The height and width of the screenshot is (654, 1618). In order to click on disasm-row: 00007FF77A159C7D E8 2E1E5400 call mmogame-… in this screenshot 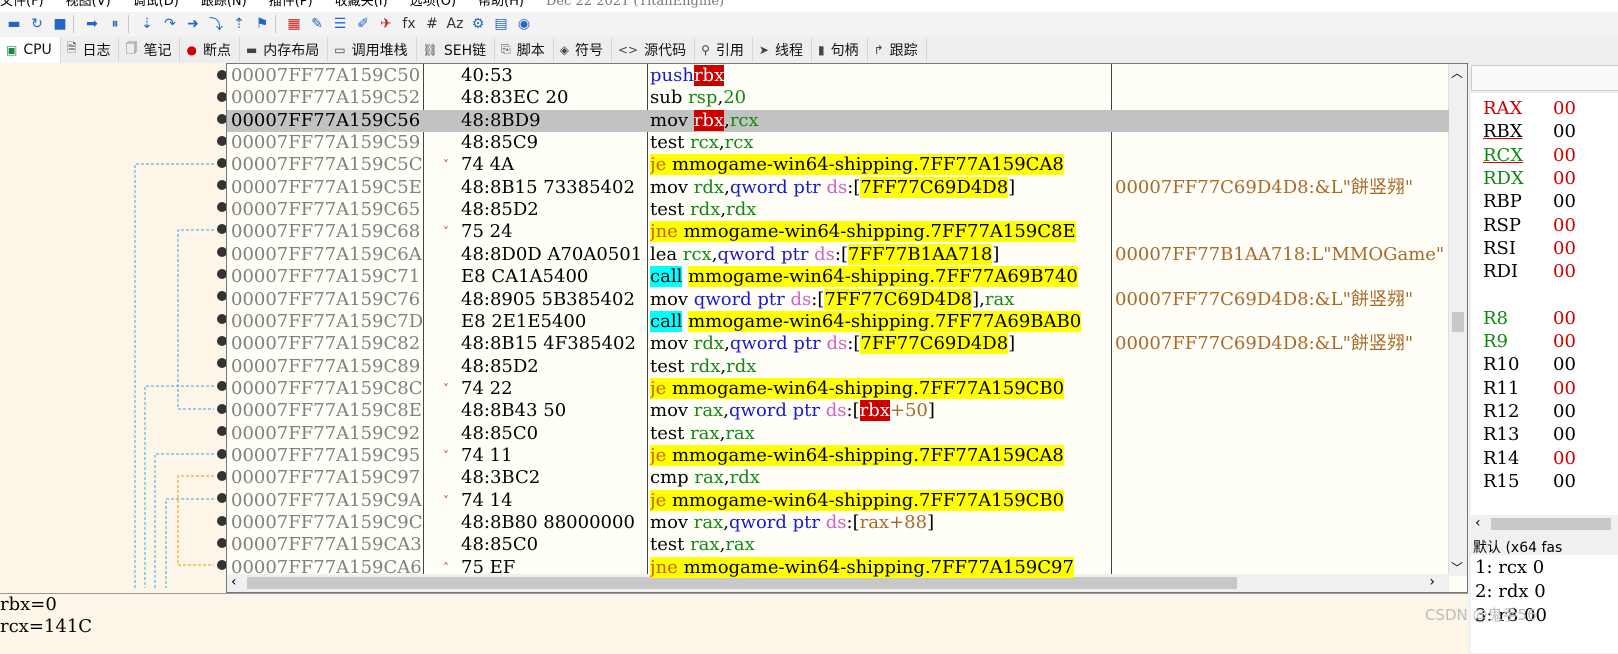, I will do `click(838, 321)`.